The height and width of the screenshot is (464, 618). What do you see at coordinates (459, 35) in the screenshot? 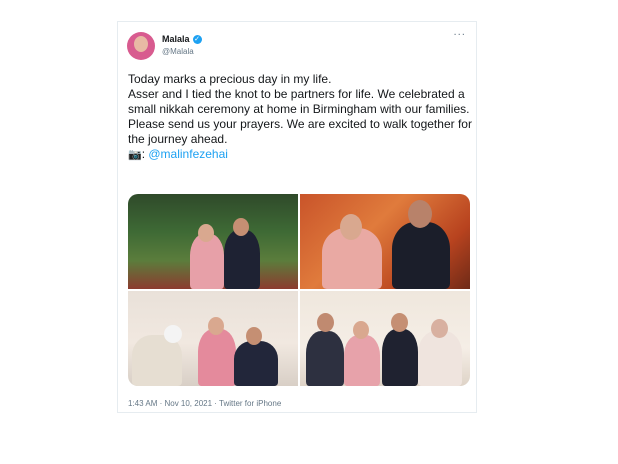
I see `more-options-icon: ···` at bounding box center [459, 35].